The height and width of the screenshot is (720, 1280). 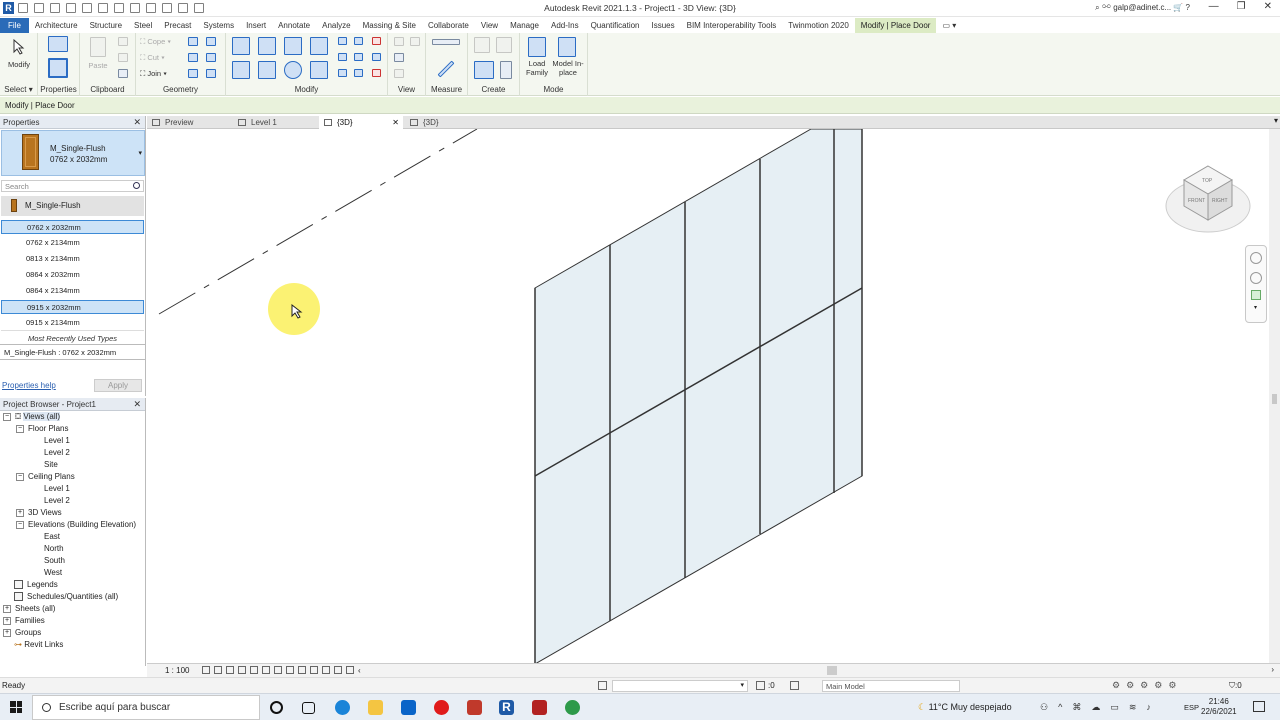 What do you see at coordinates (376, 73) in the screenshot?
I see `delete-x-icon` at bounding box center [376, 73].